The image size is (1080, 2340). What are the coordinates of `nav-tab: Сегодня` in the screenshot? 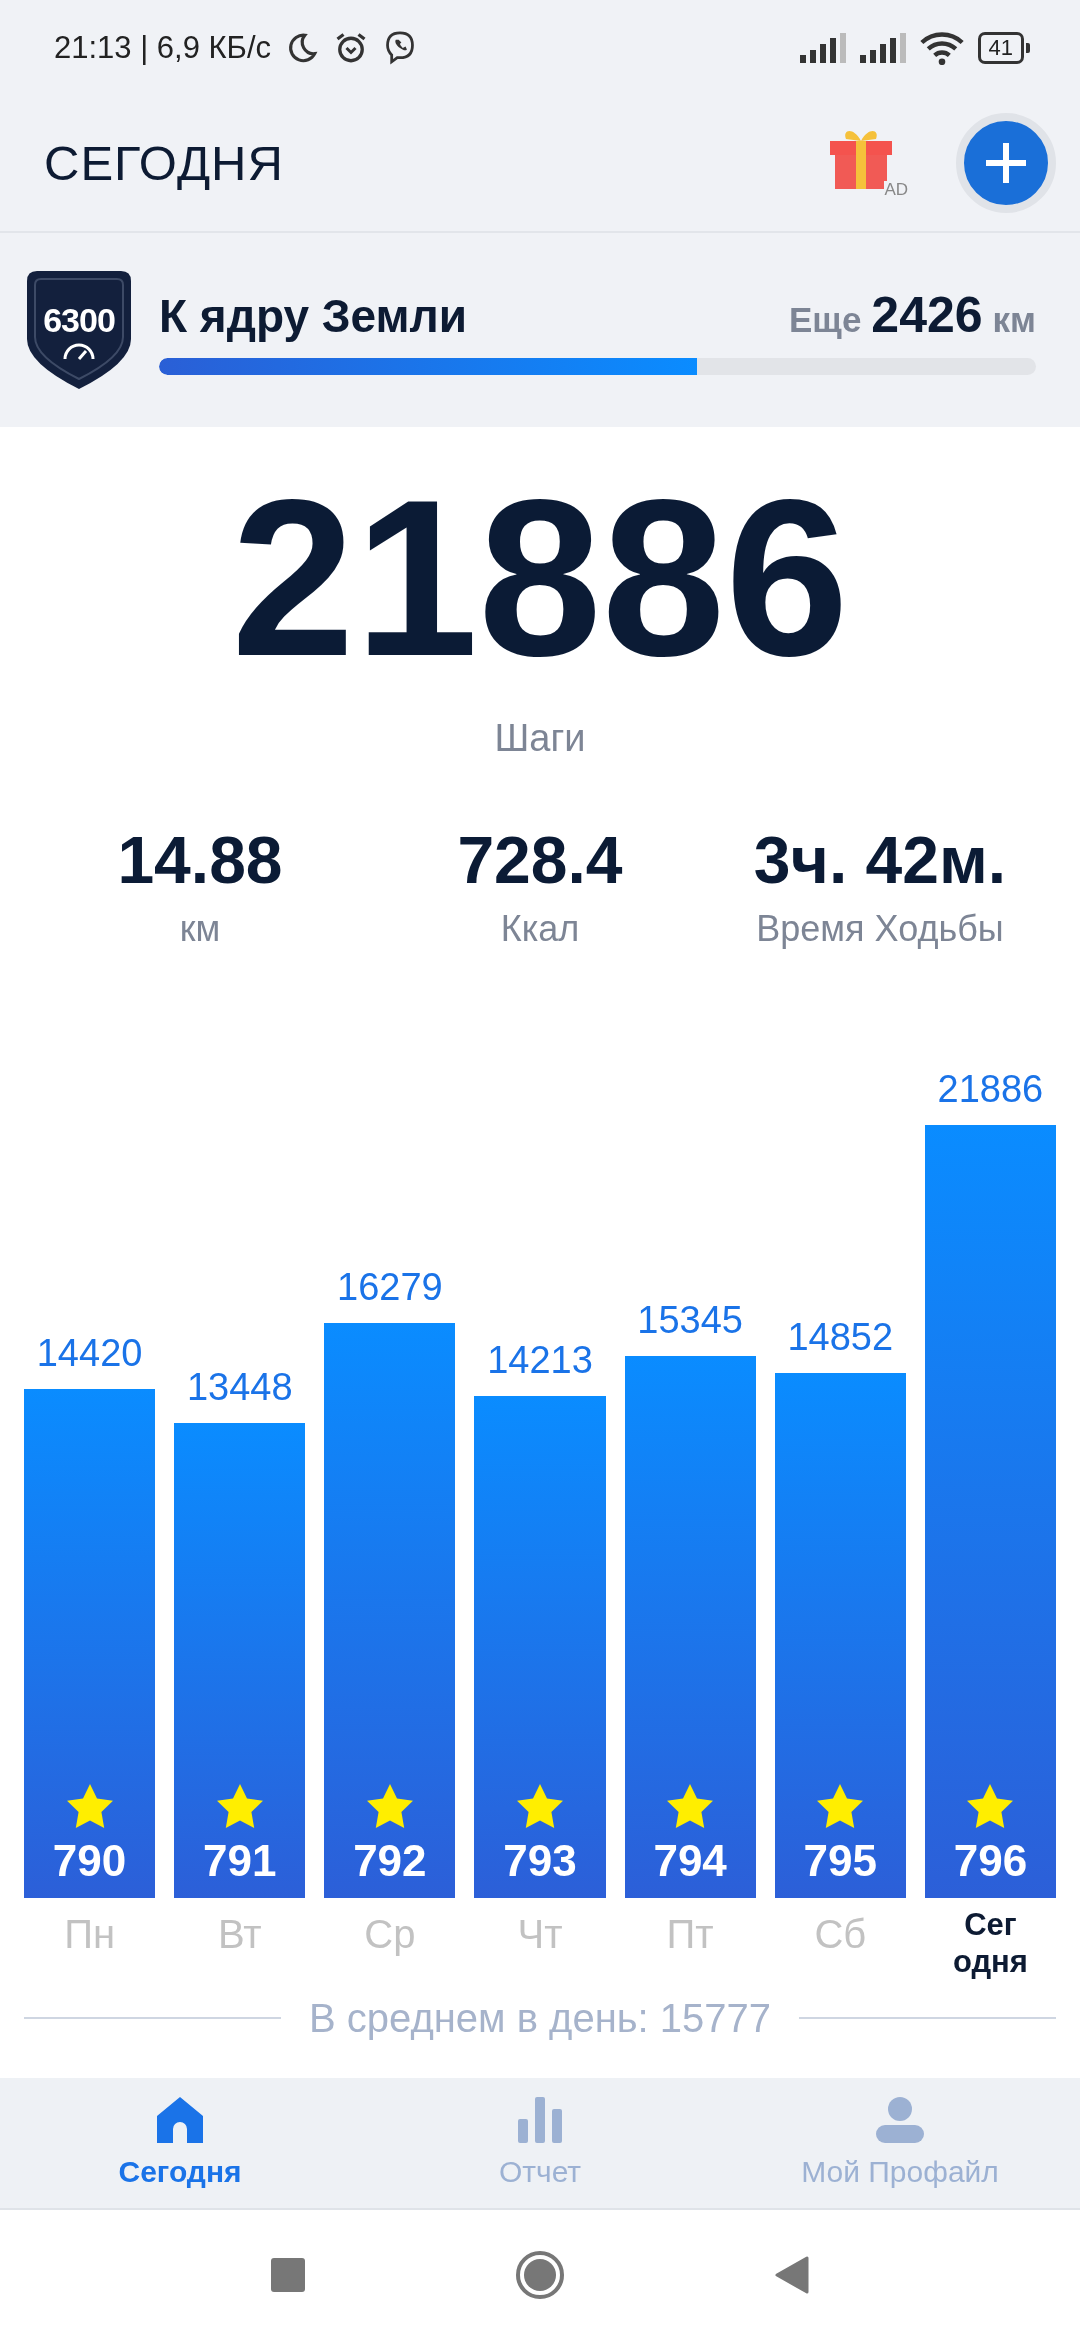 It's located at (180, 2143).